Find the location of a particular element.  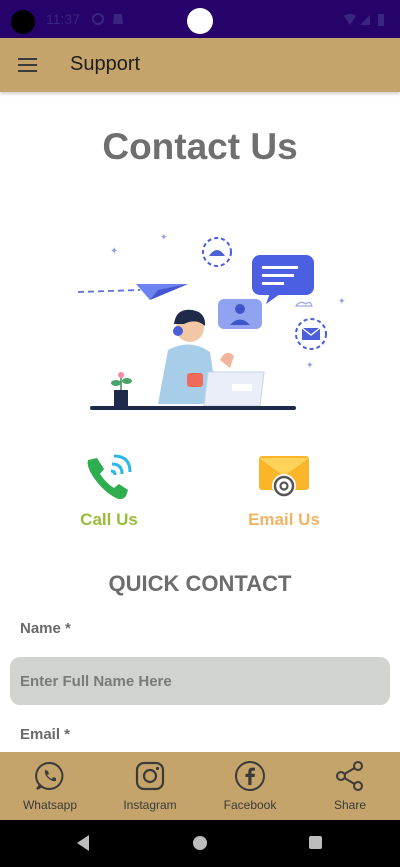

nav-whatsapp-label: Whatsapp is located at coordinates (50, 805).